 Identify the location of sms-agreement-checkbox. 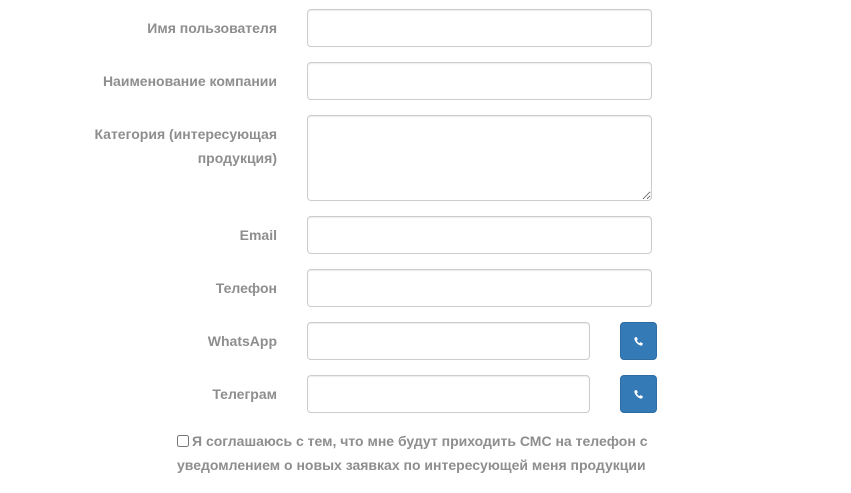
(183, 441).